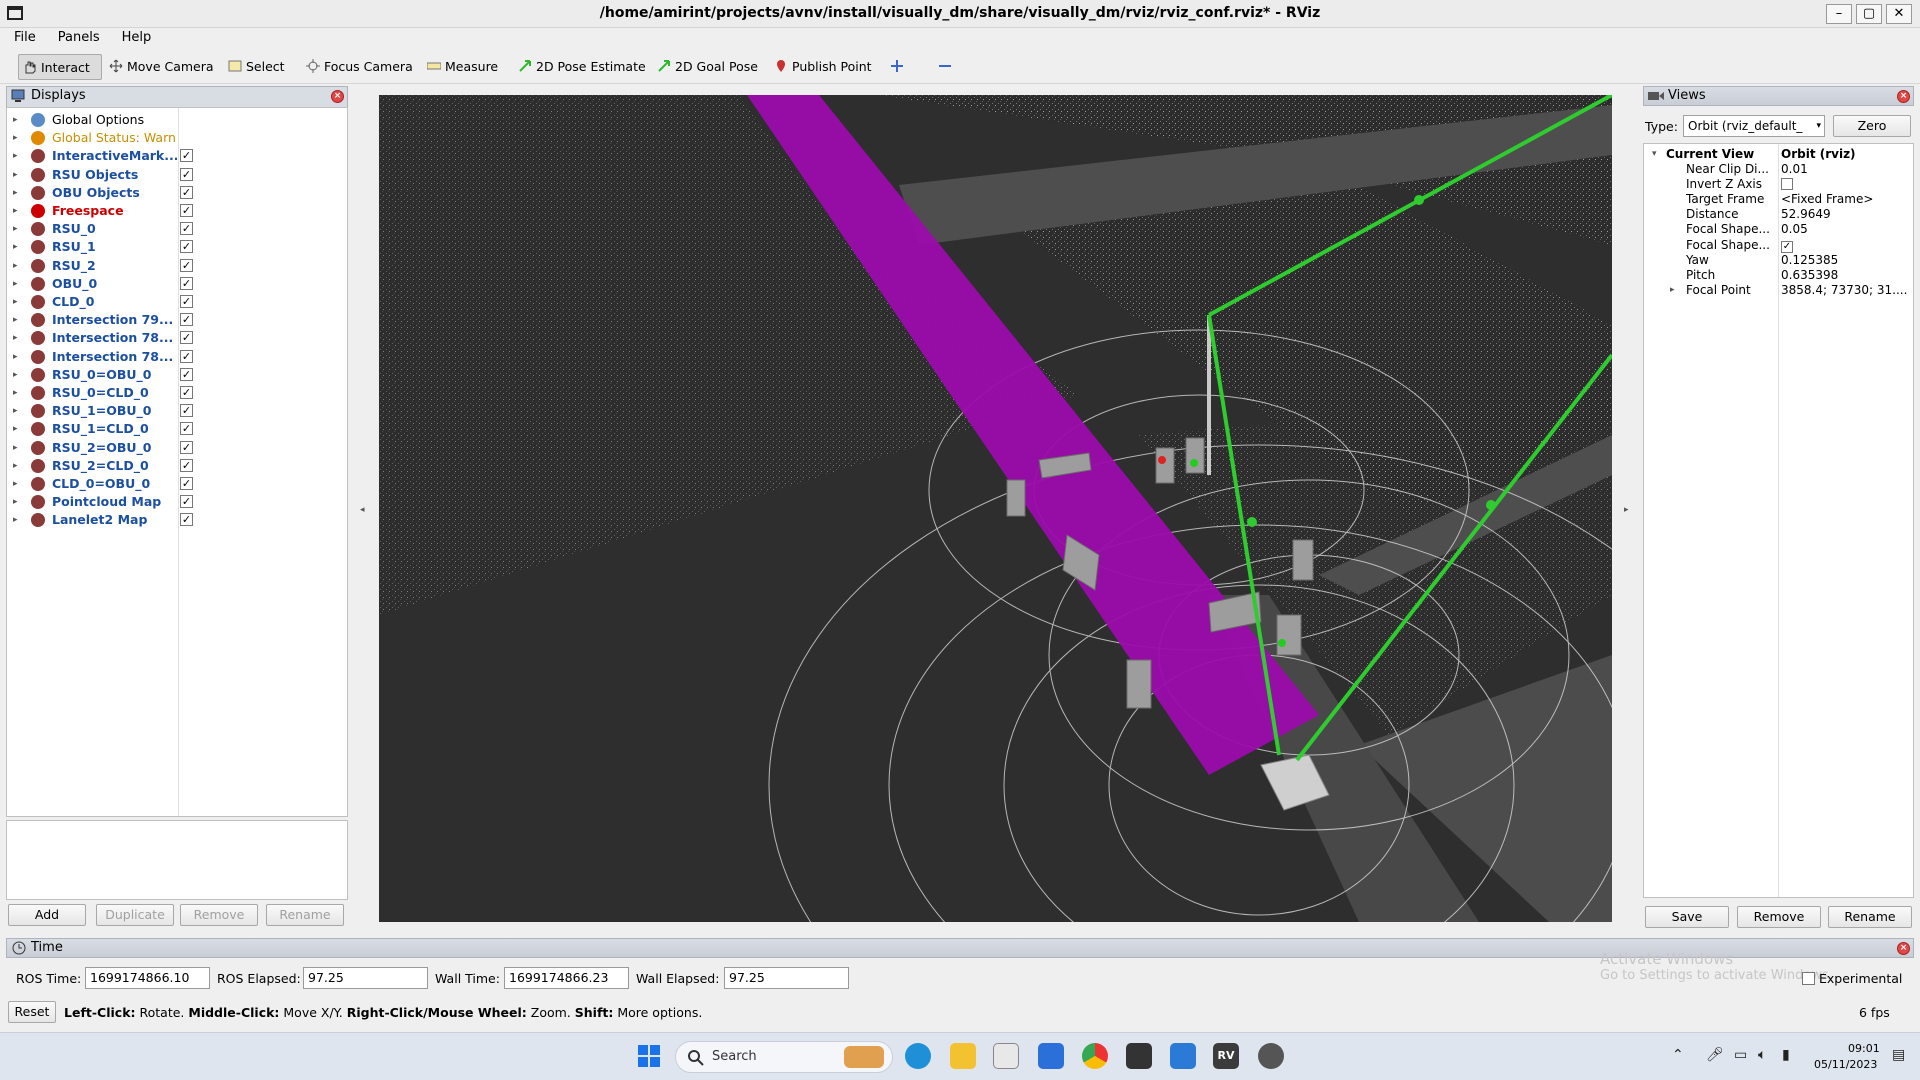 This screenshot has height=1080, width=1920. I want to click on reset-button: Reset, so click(32, 1012).